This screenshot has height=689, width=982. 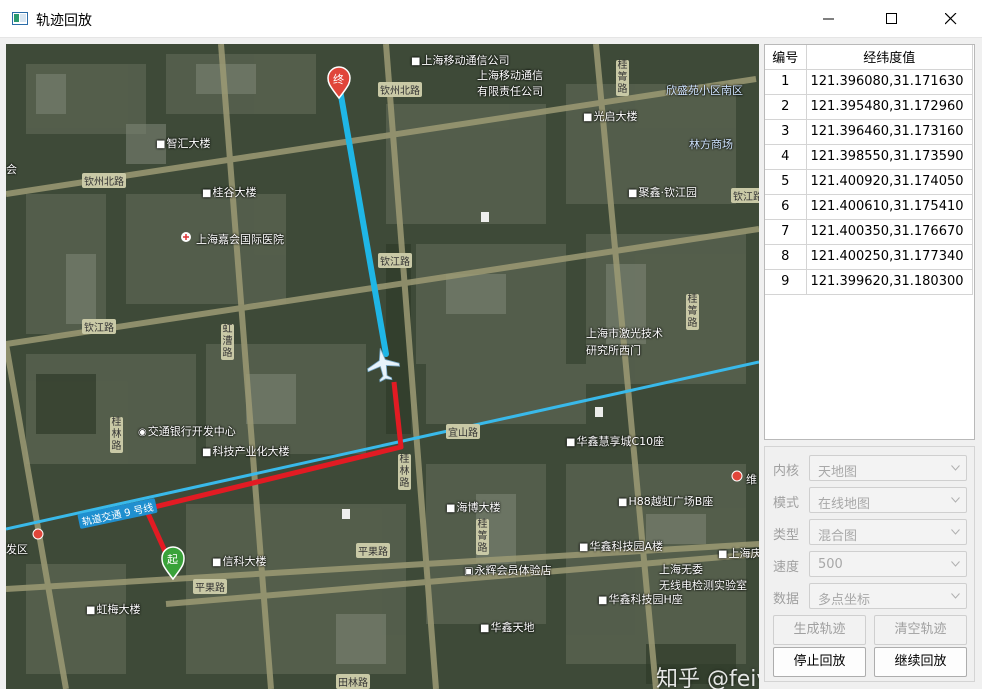 I want to click on row-index: 5, so click(x=786, y=182).